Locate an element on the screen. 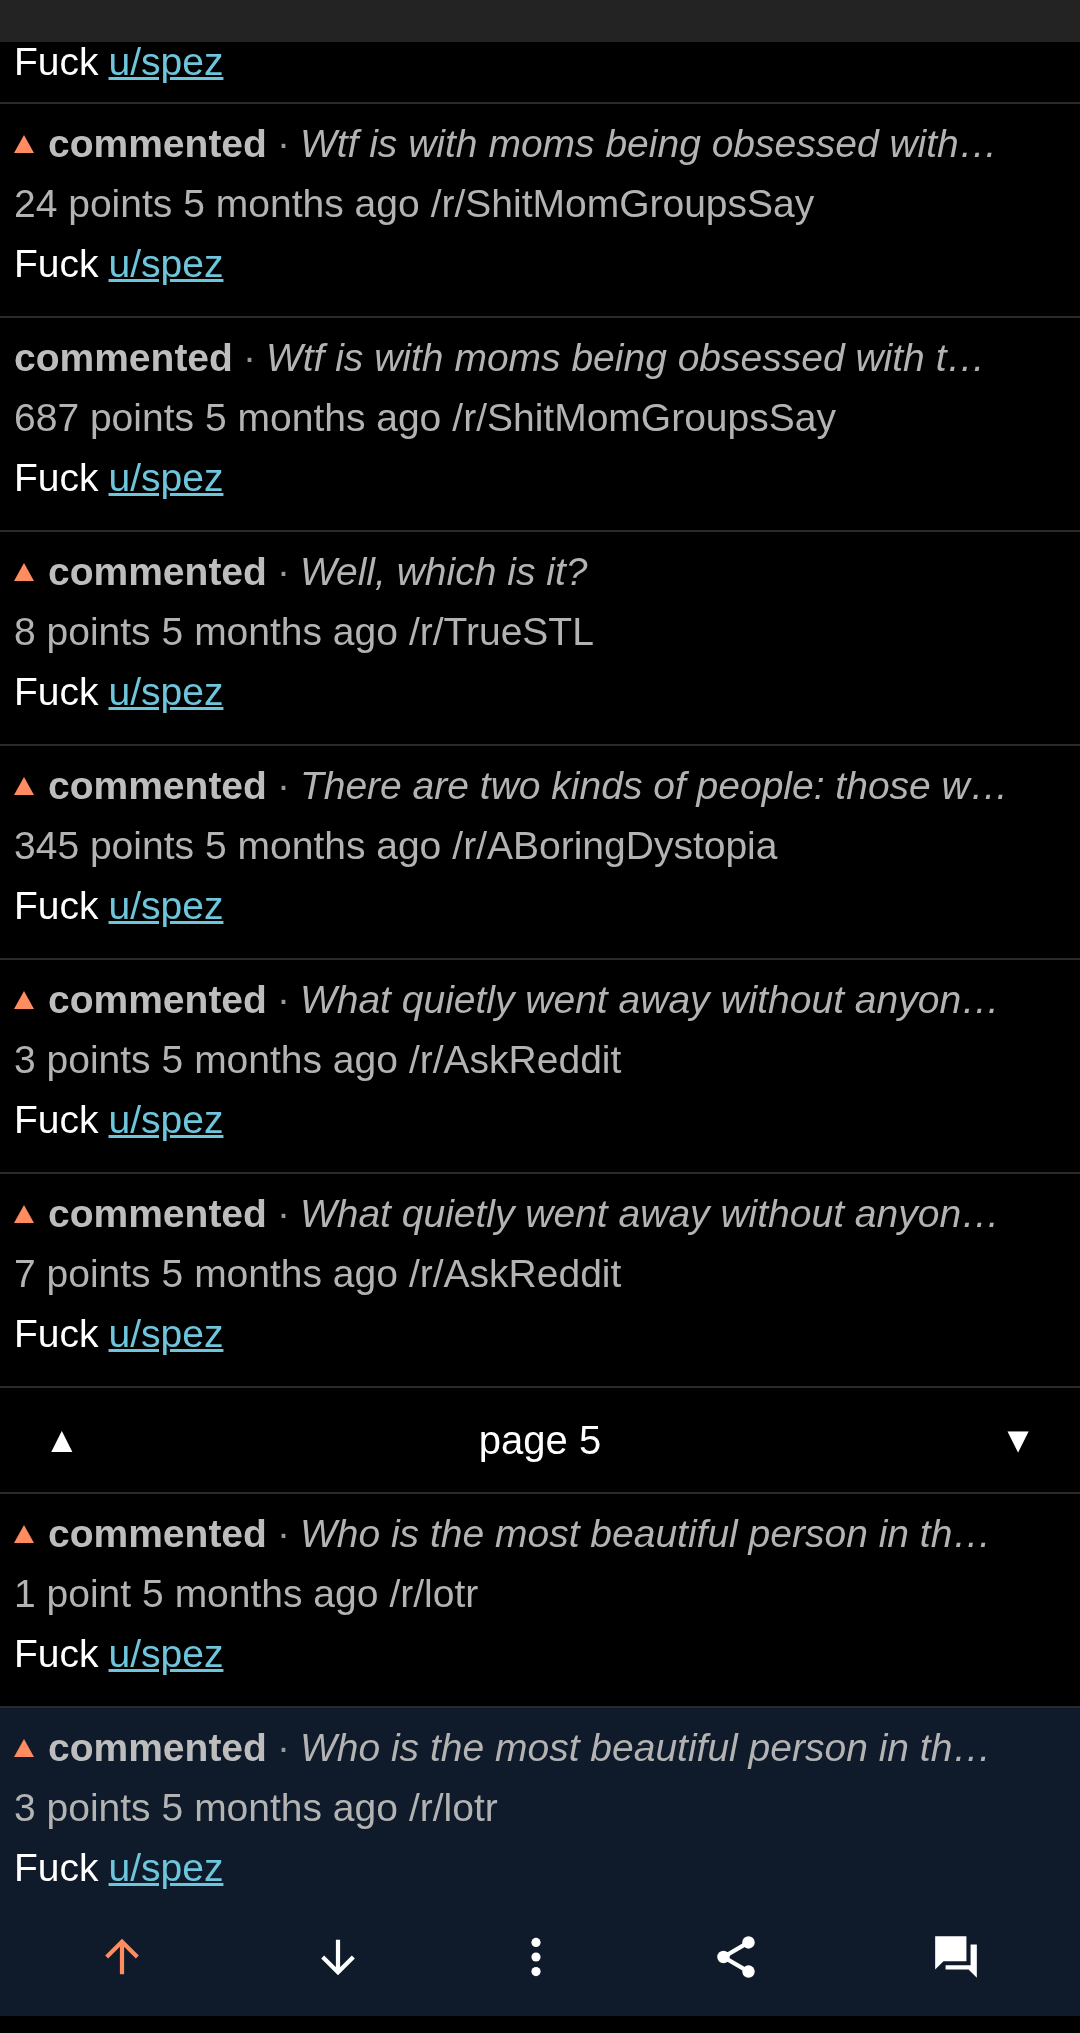  points: 687 points is located at coordinates (104, 418).